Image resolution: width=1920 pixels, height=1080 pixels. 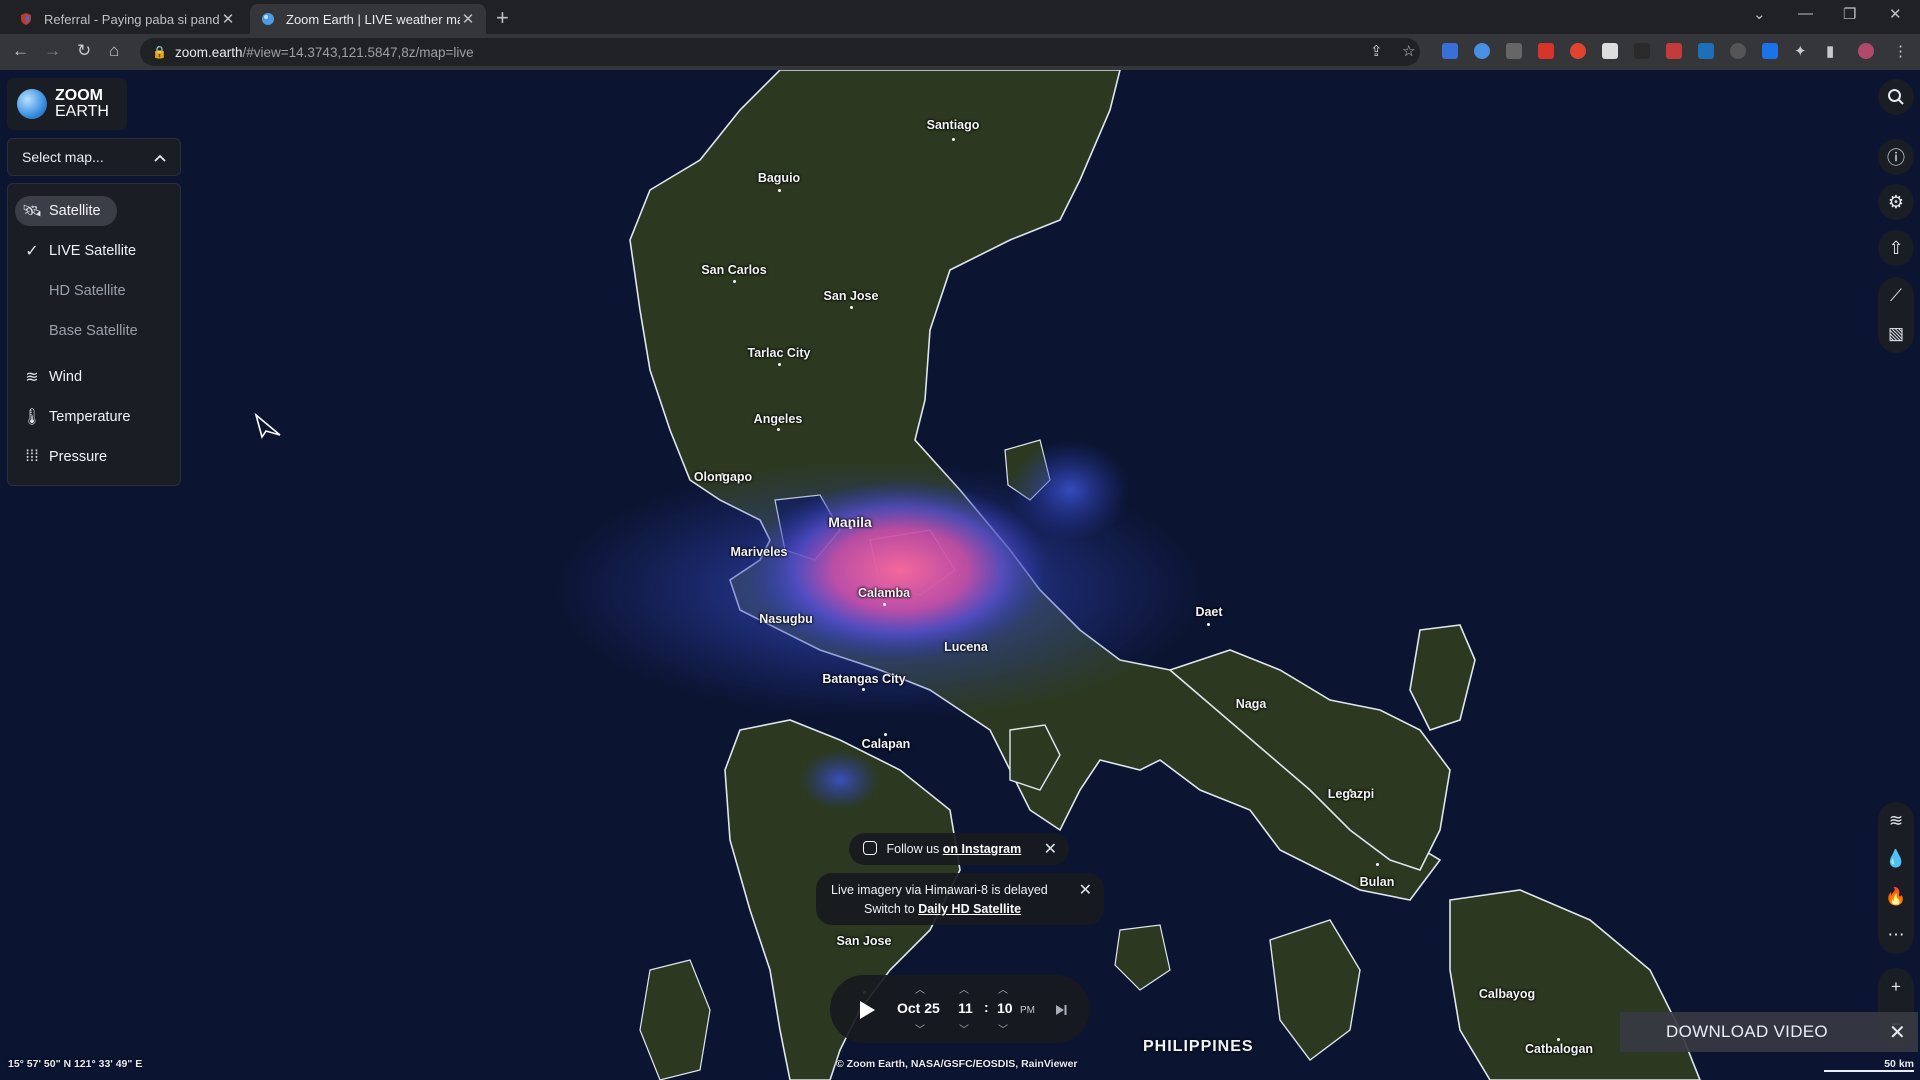 I want to click on new-tab-button: +, so click(x=502, y=18).